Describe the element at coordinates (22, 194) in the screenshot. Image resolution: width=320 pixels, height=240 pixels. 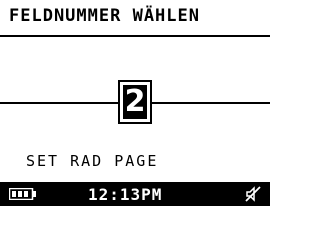
I see `battery-icon` at that location.